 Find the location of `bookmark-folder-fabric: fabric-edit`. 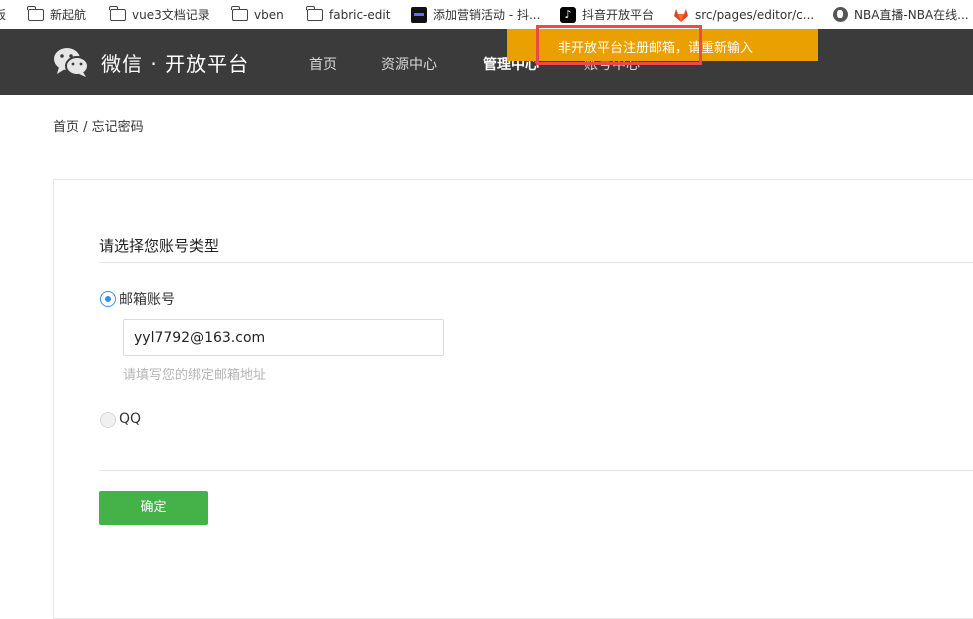

bookmark-folder-fabric: fabric-edit is located at coordinates (348, 14).